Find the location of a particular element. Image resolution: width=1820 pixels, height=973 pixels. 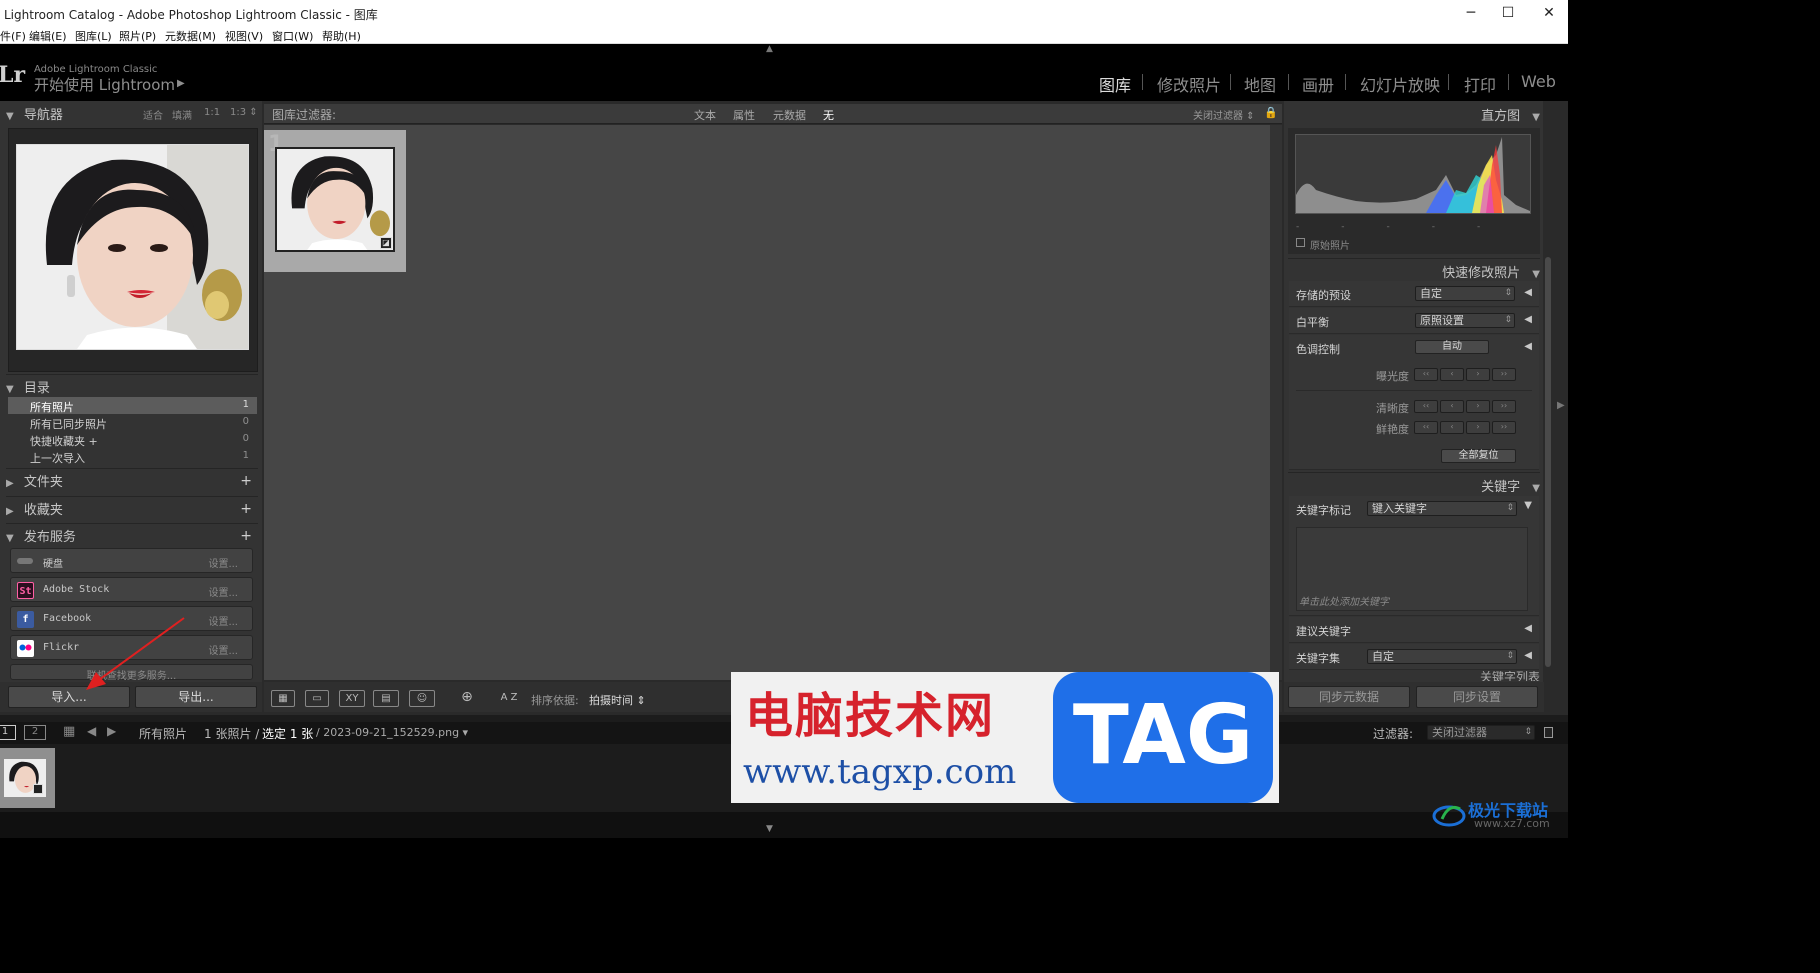

catalog-item: 所有照片 1 is located at coordinates (132, 405).